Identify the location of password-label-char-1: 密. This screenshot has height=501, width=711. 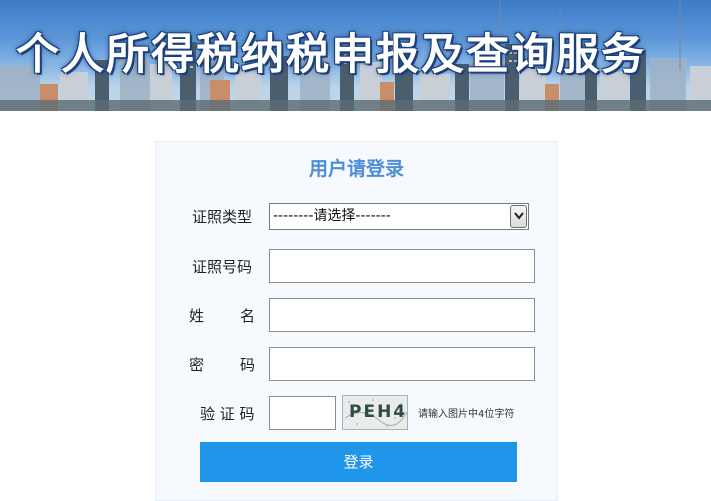
(197, 365).